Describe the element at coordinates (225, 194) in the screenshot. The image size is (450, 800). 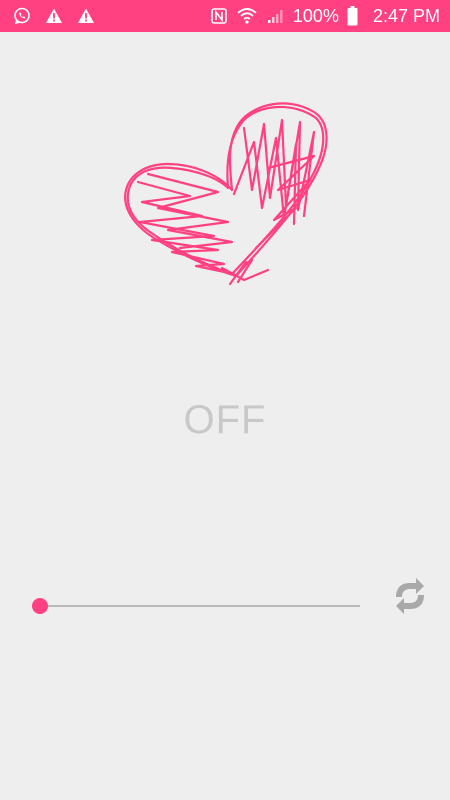
I see `scribble-heart-icon` at that location.